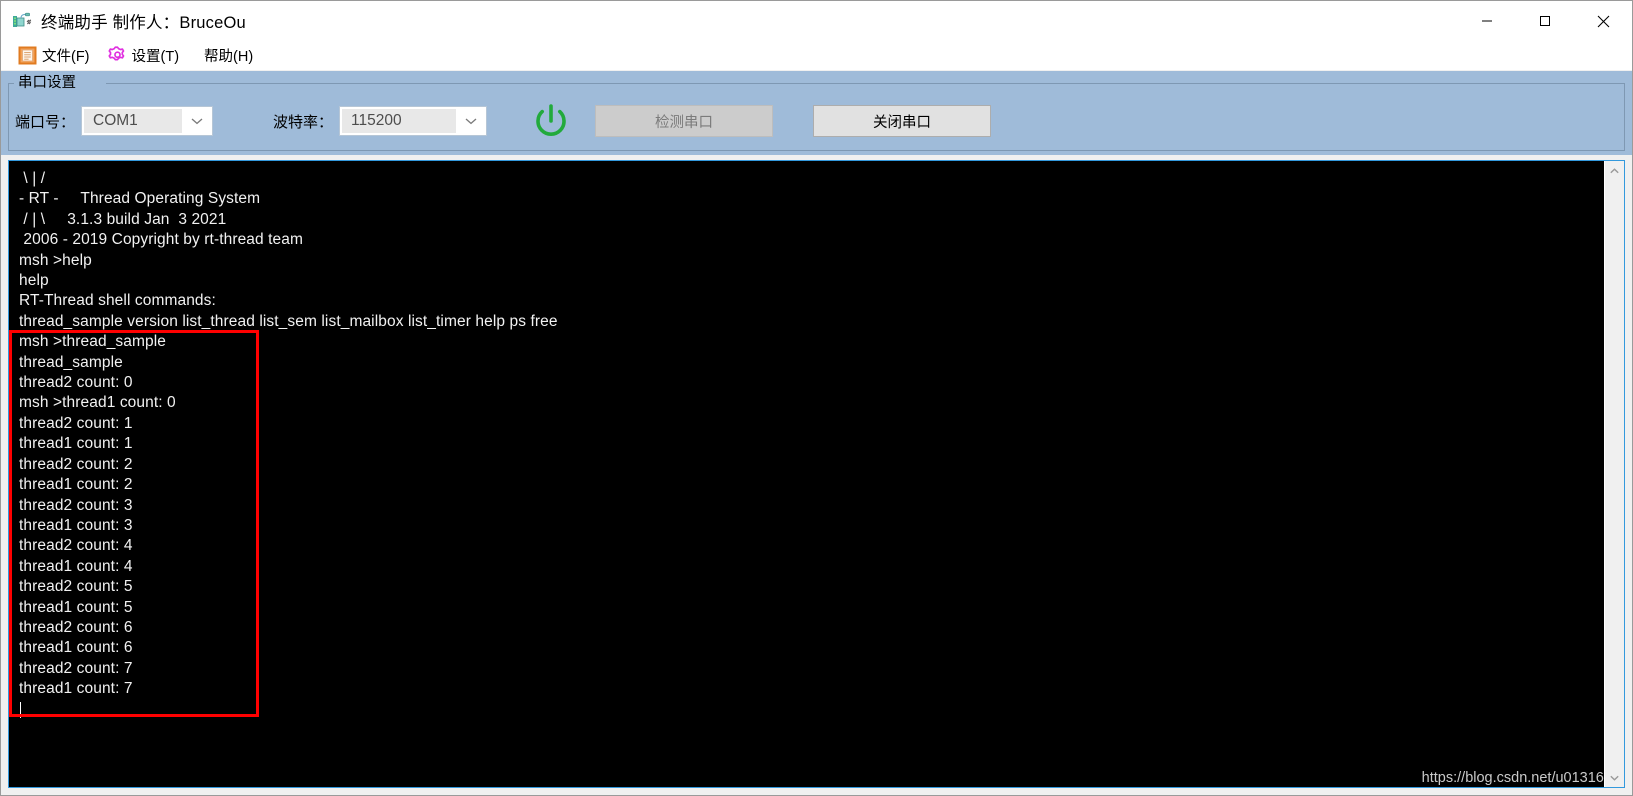 Image resolution: width=1633 pixels, height=796 pixels. What do you see at coordinates (76, 444) in the screenshot?
I see `terminal-line: thread1 count: 1` at bounding box center [76, 444].